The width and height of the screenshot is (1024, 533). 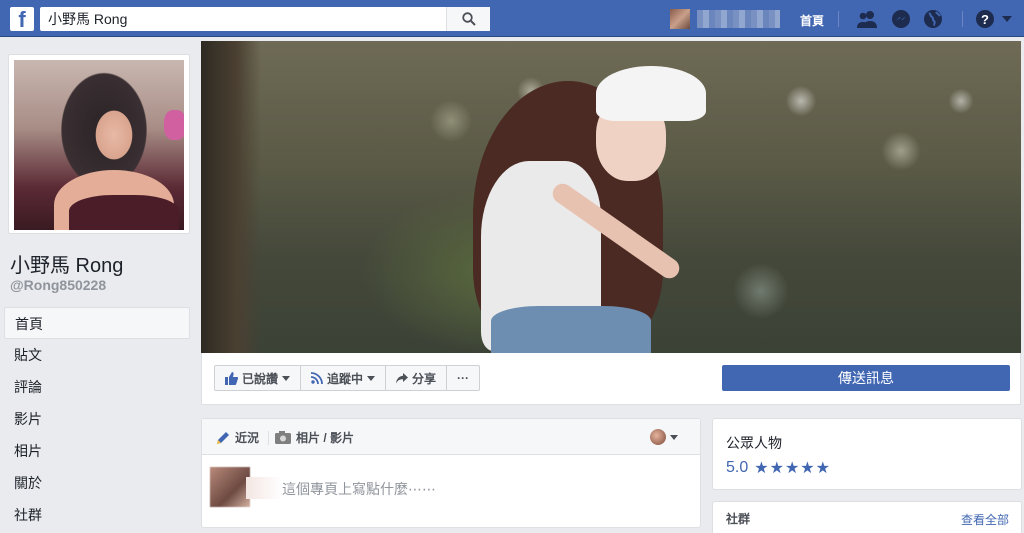 I want to click on user-name-blurred, so click(x=738, y=19).